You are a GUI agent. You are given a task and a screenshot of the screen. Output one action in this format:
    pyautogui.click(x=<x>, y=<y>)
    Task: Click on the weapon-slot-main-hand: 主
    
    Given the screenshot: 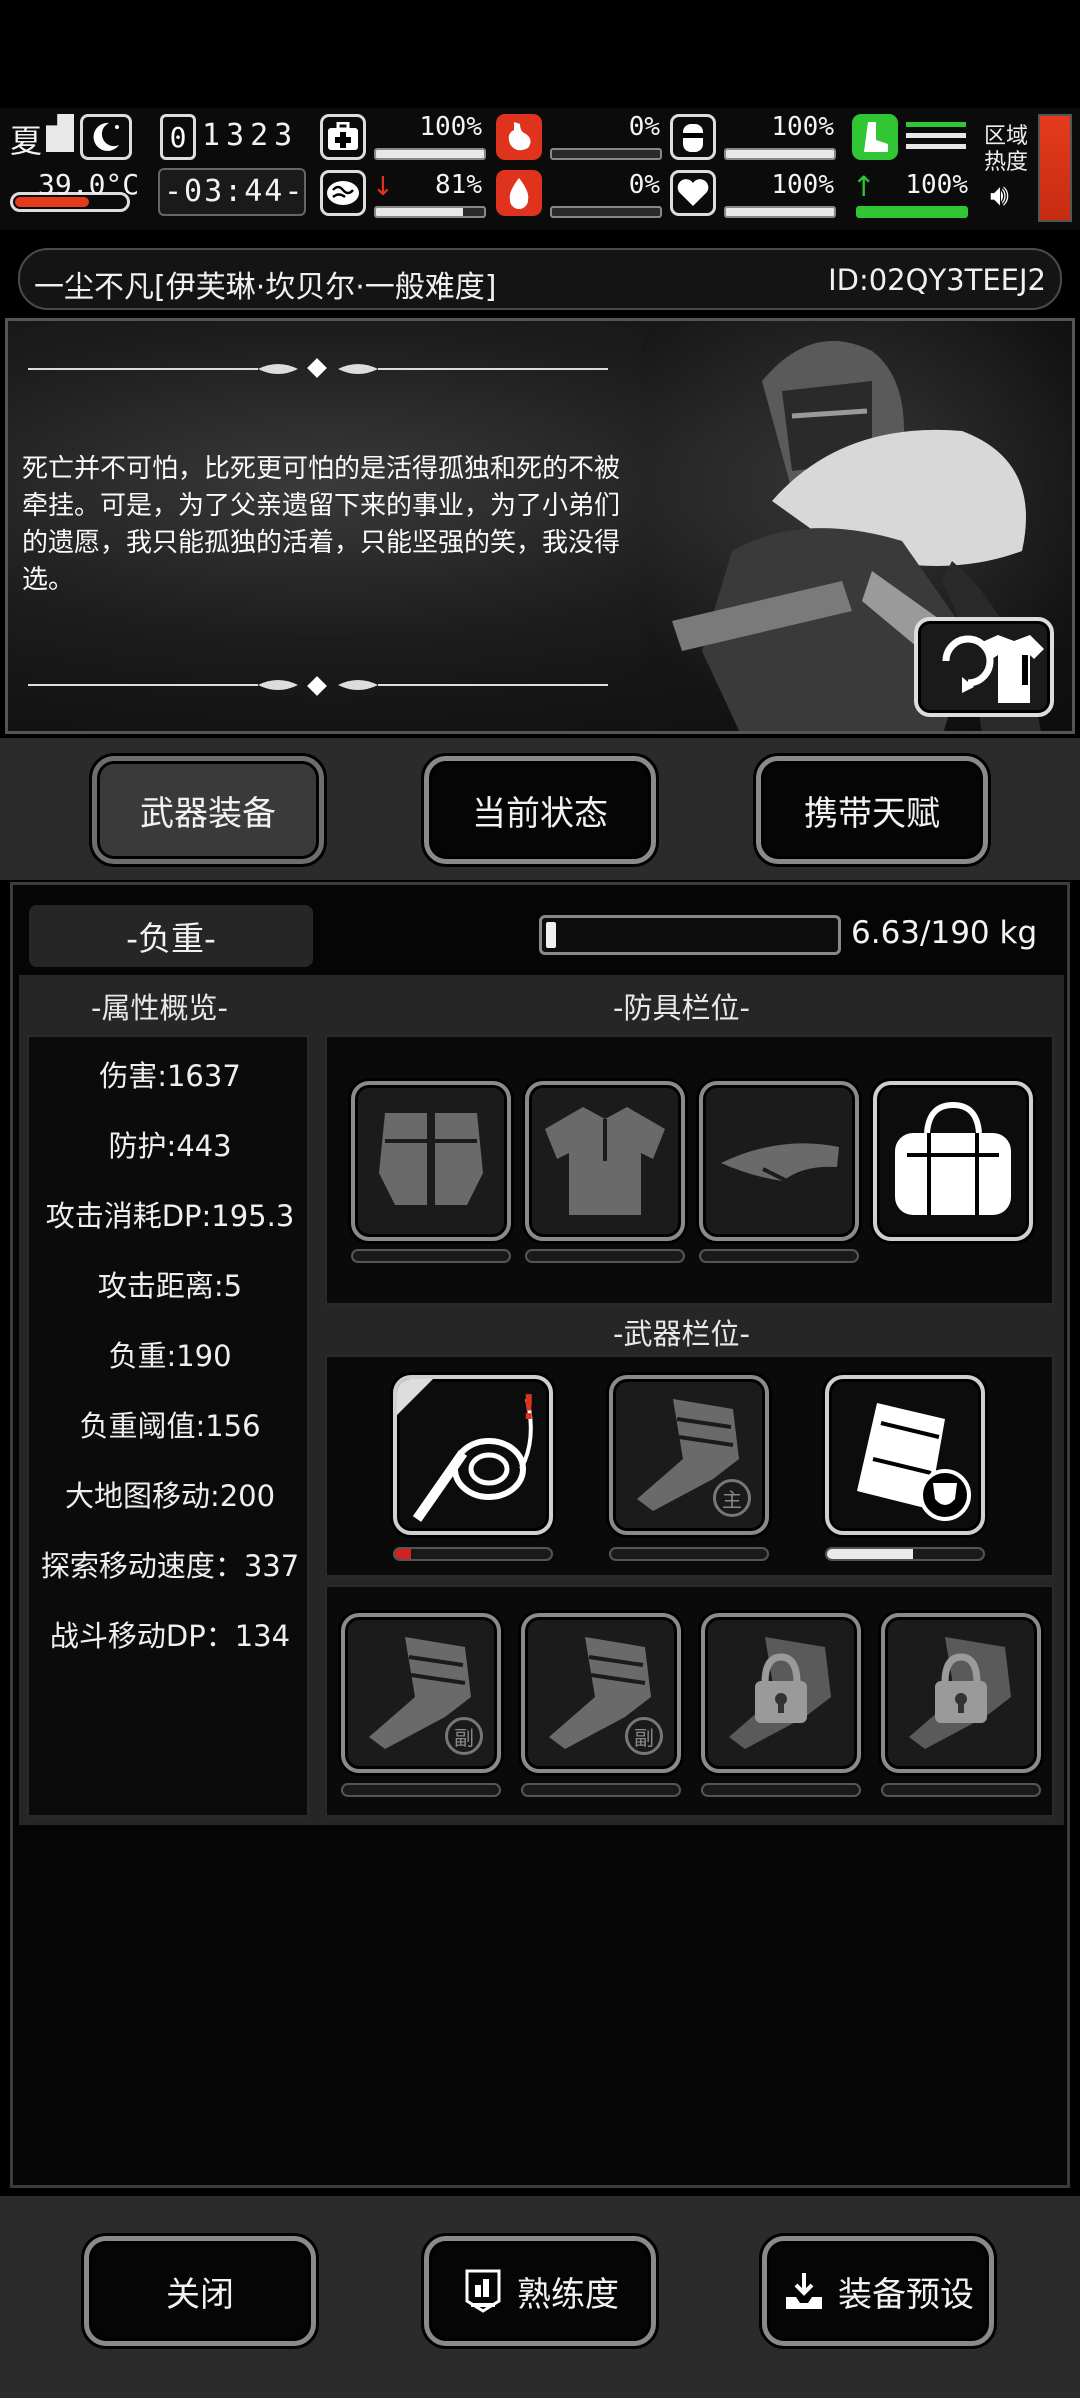 What is the action you would take?
    pyautogui.click(x=689, y=1455)
    